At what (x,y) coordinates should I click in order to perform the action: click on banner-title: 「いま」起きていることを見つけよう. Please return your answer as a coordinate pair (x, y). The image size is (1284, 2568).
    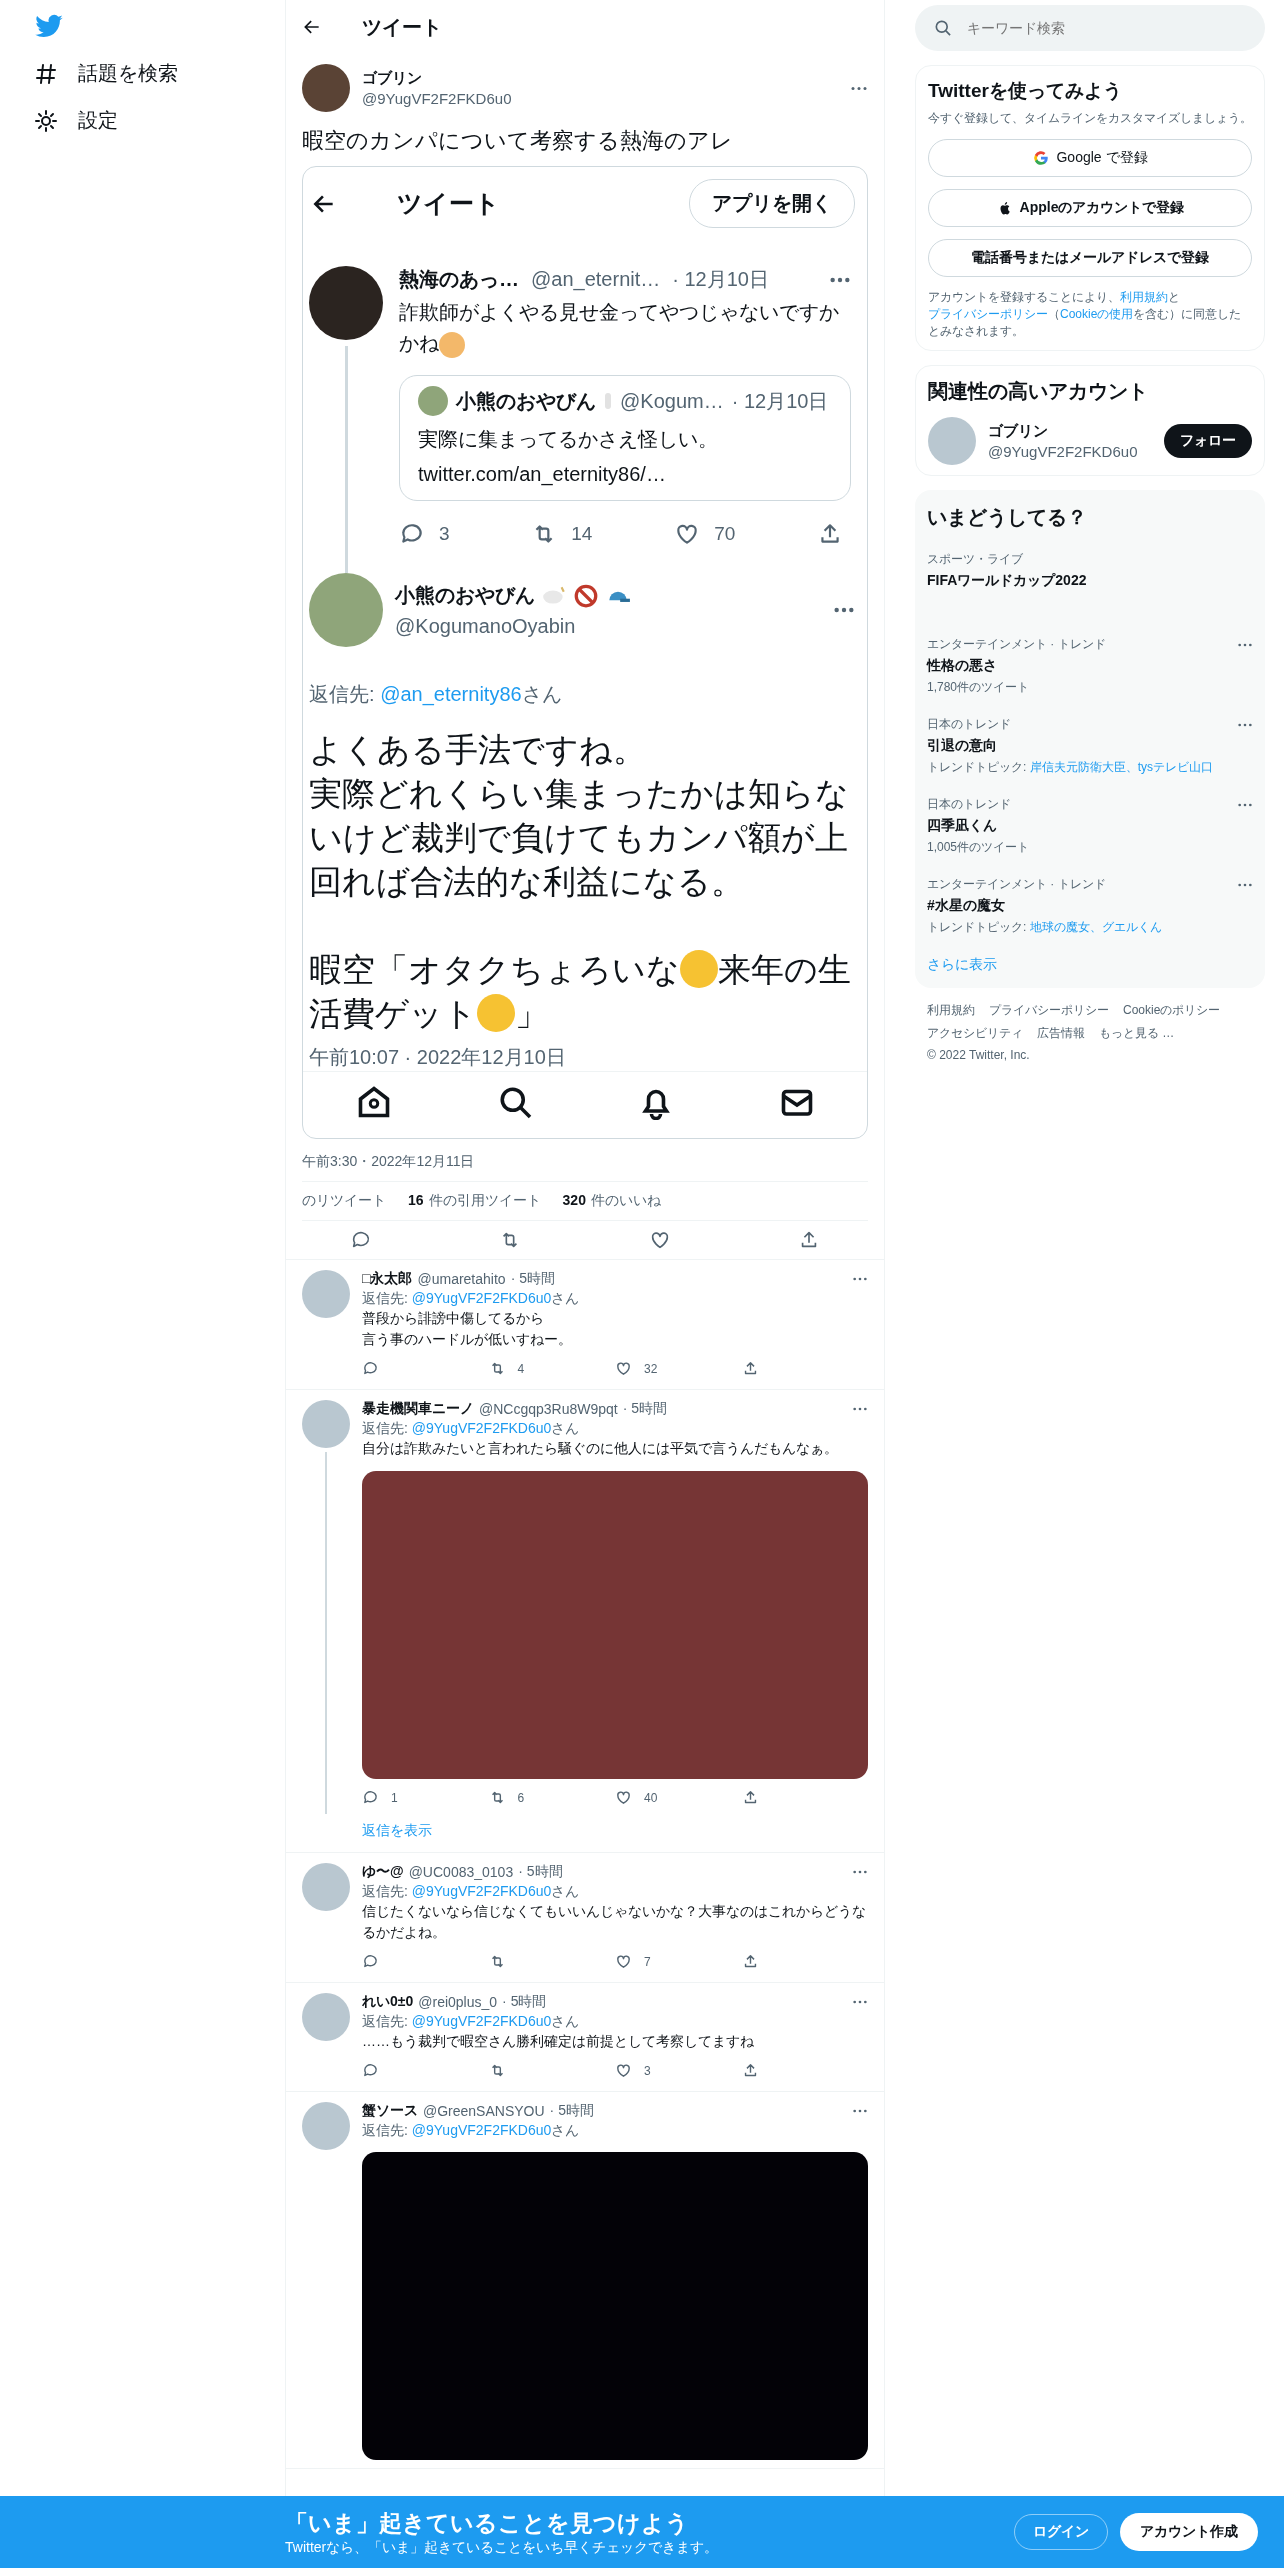
    Looking at the image, I should click on (487, 2523).